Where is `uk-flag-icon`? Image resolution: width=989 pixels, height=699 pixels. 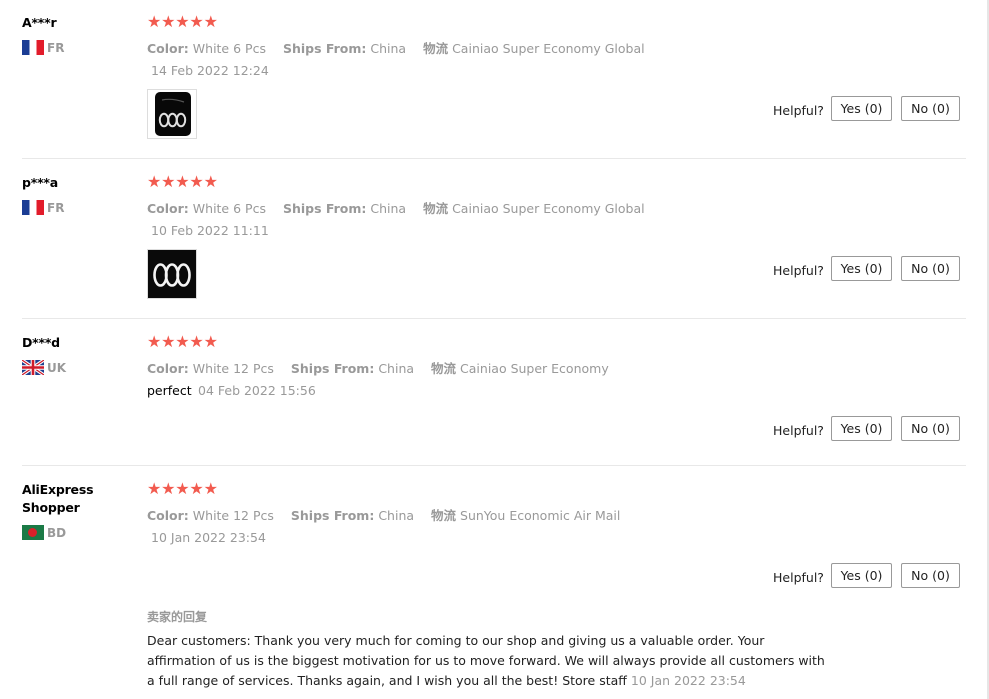 uk-flag-icon is located at coordinates (33, 367).